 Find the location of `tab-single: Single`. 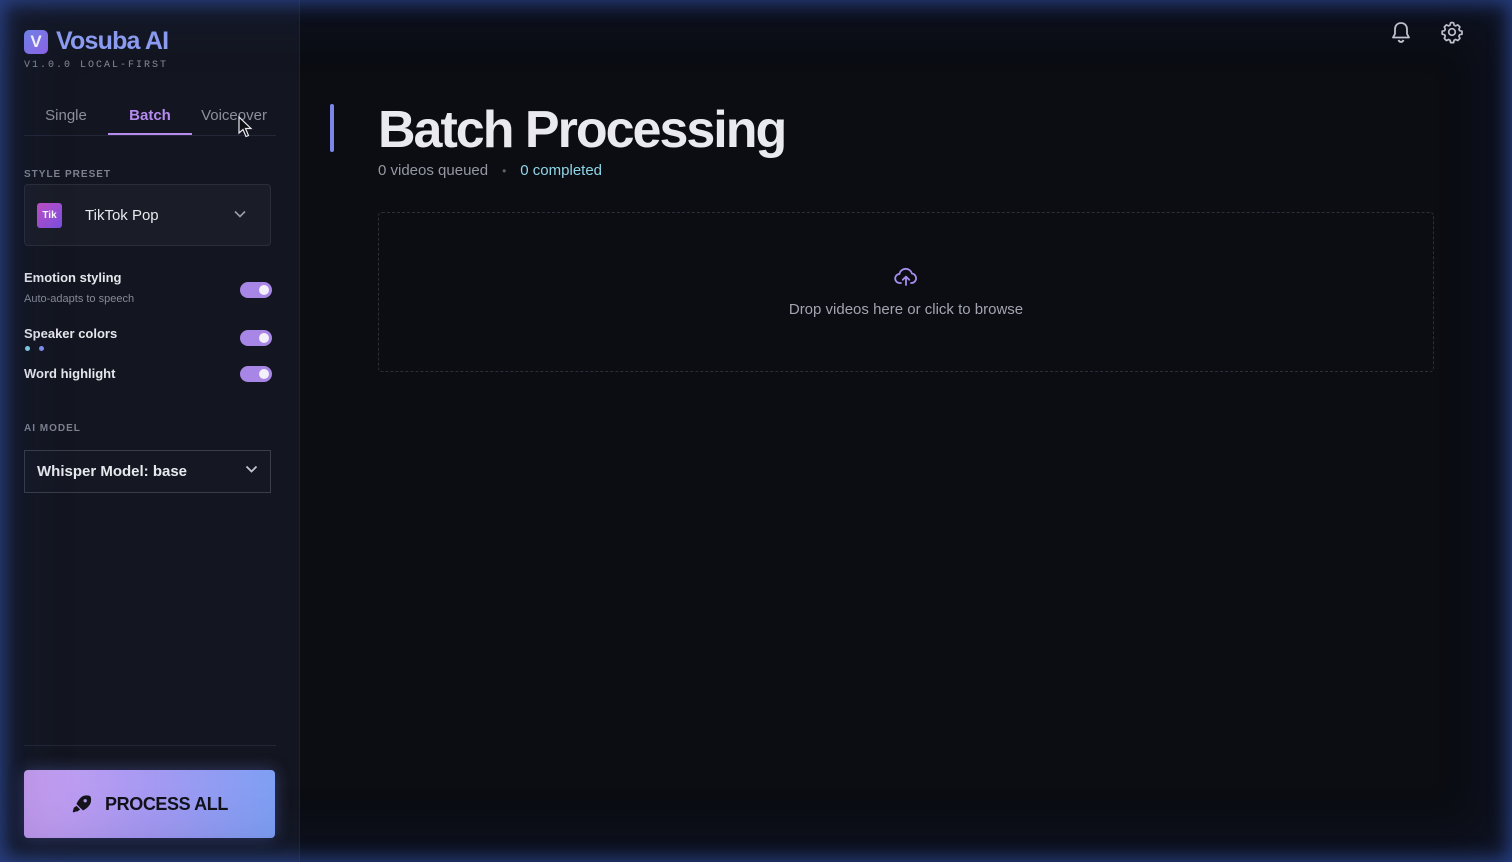

tab-single: Single is located at coordinates (66, 117).